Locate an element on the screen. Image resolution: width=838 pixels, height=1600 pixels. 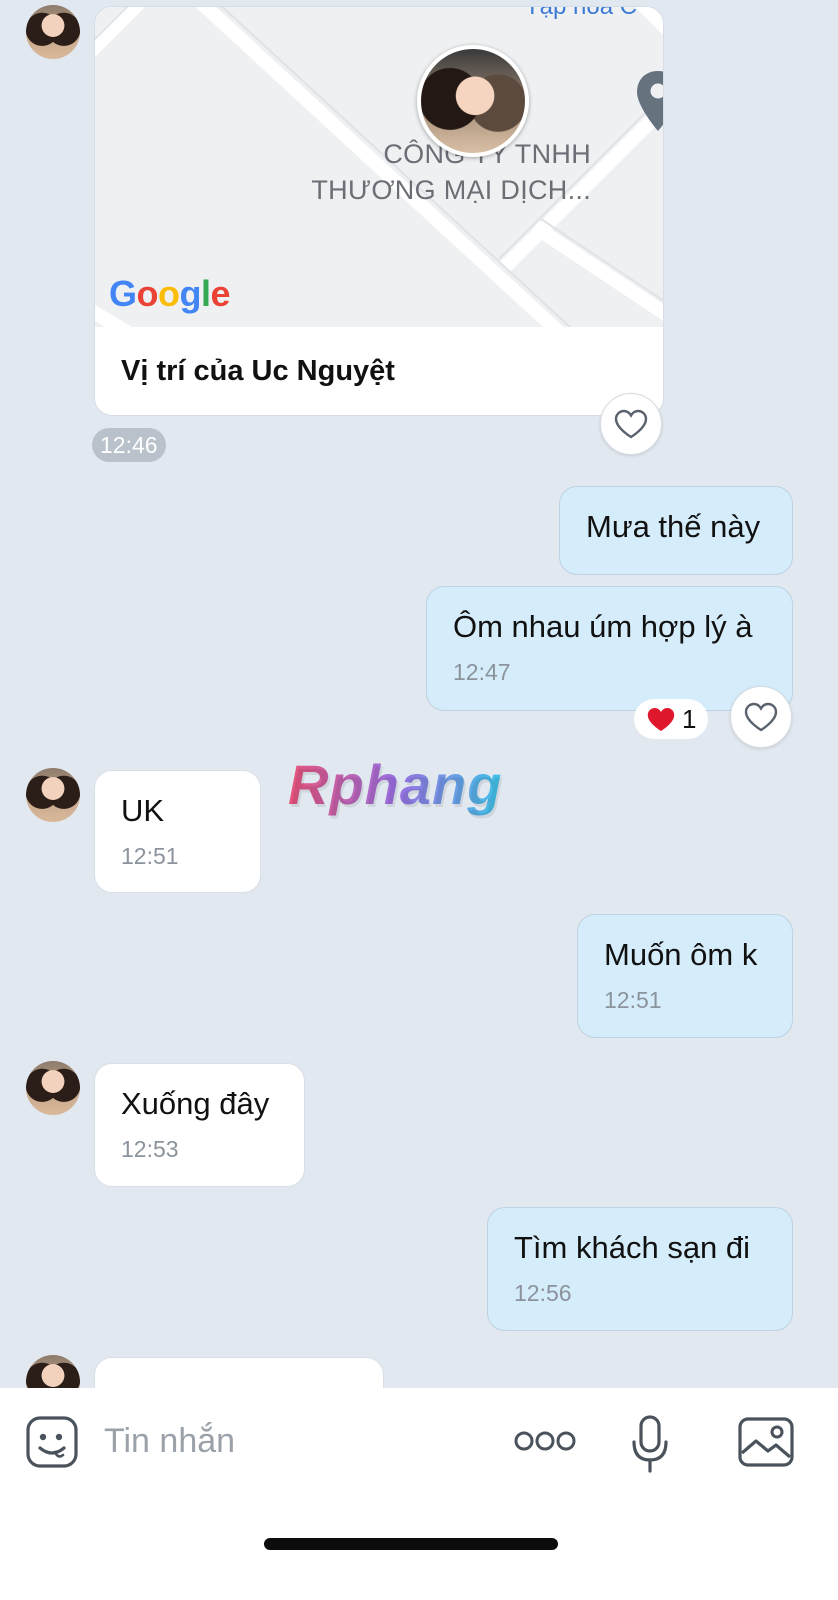
location-time: 12:46 is located at coordinates (129, 445).